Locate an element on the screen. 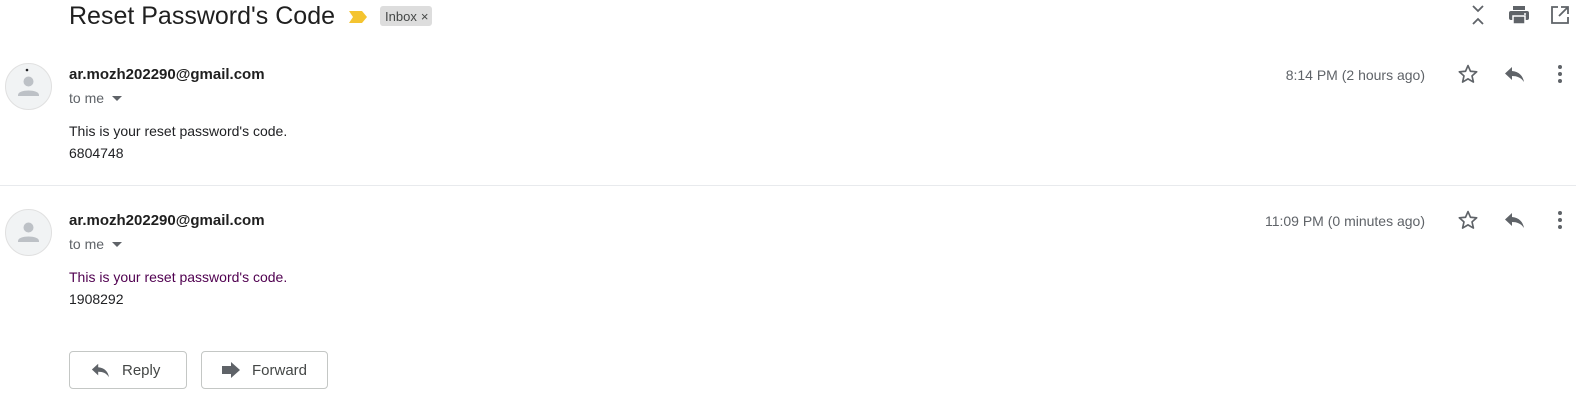  forward-icon is located at coordinates (231, 370).